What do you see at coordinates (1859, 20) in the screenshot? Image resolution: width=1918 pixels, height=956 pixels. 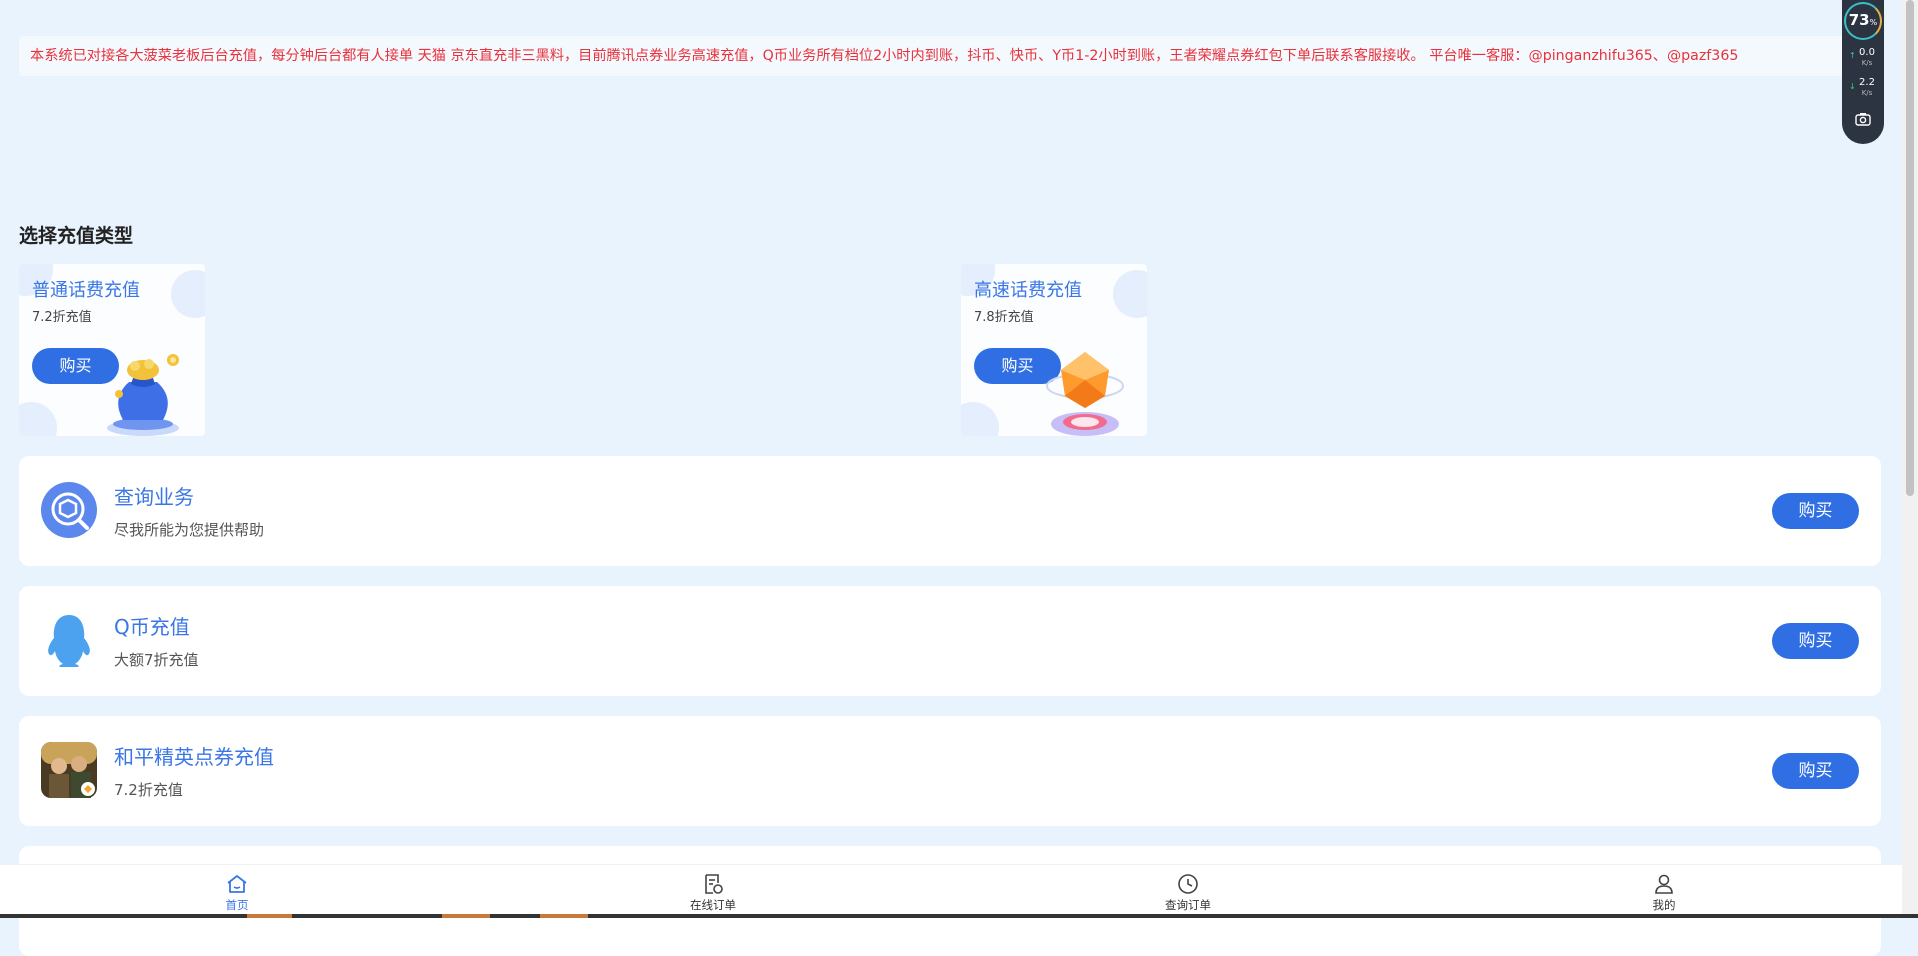 I see `usage-value: 73` at bounding box center [1859, 20].